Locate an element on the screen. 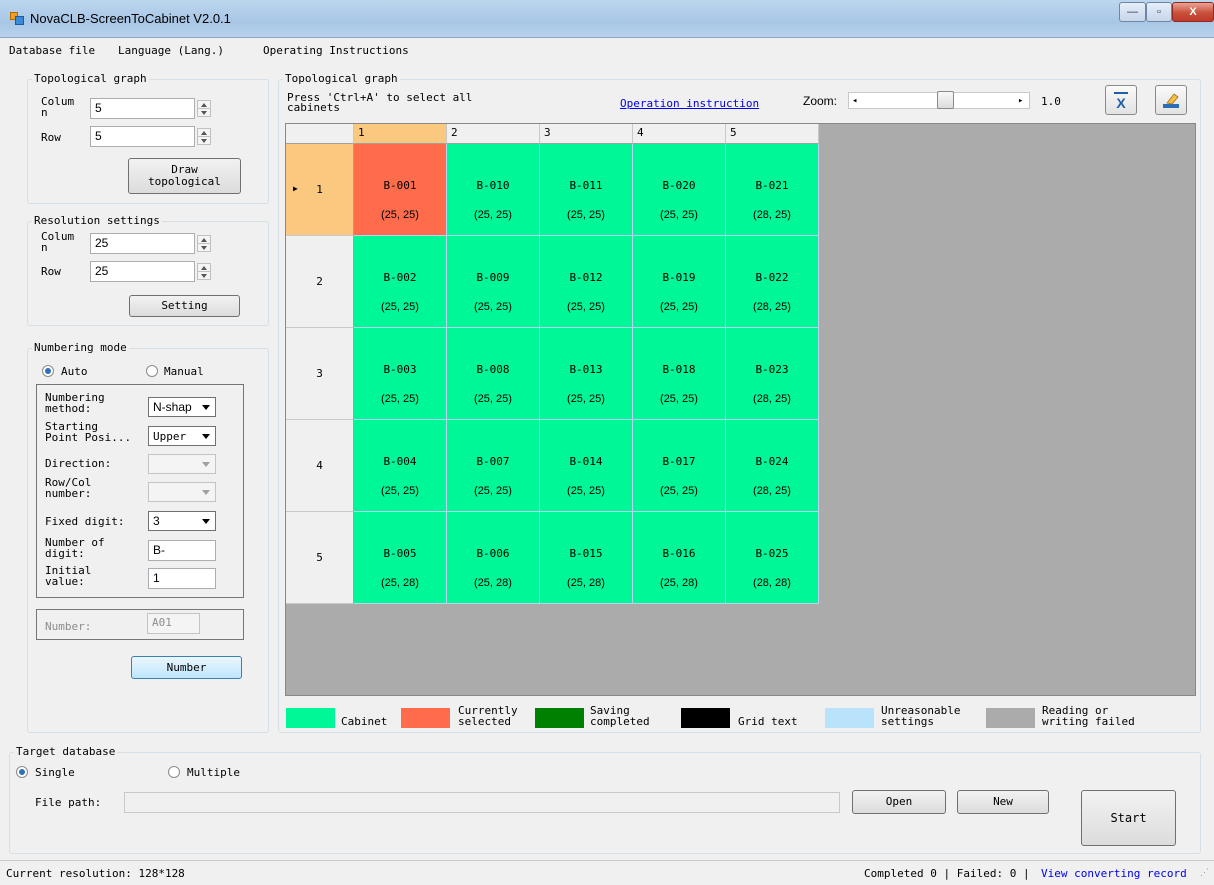 The image size is (1214, 885). menu-database-file: Database file is located at coordinates (52, 50).